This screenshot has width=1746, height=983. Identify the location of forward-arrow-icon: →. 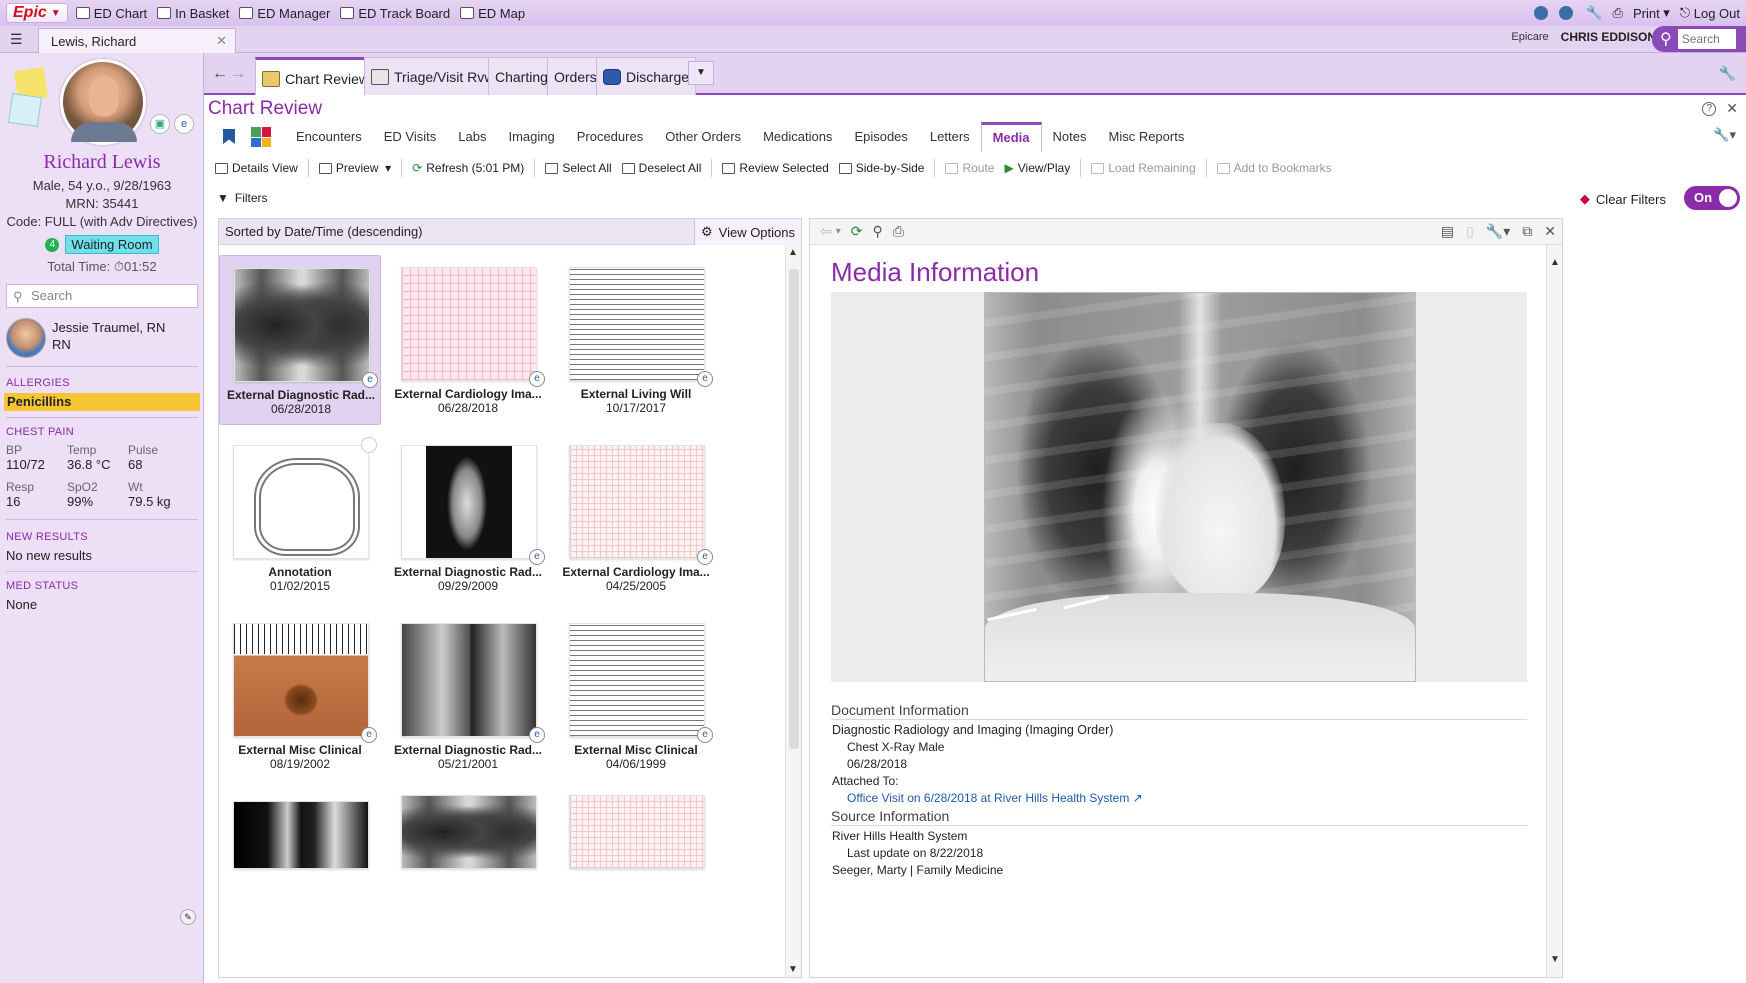
(238, 73).